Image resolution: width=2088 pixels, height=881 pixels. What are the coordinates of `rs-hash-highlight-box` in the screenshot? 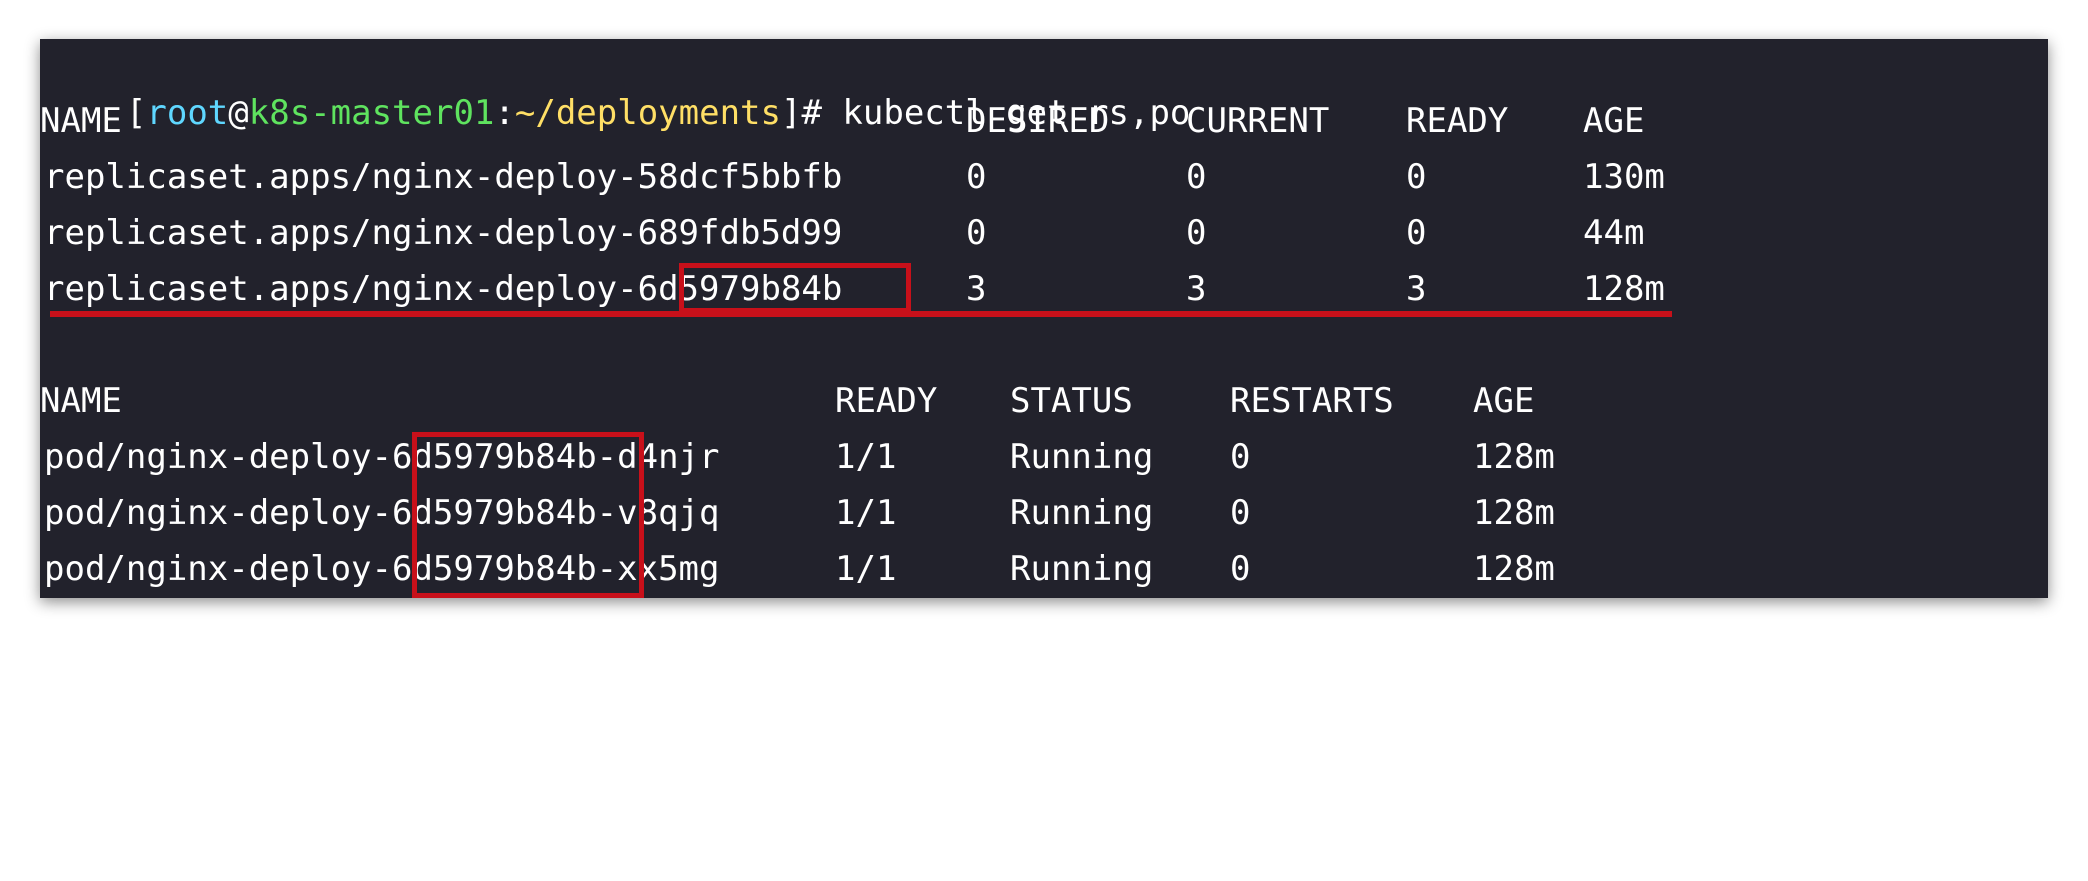 It's located at (795, 288).